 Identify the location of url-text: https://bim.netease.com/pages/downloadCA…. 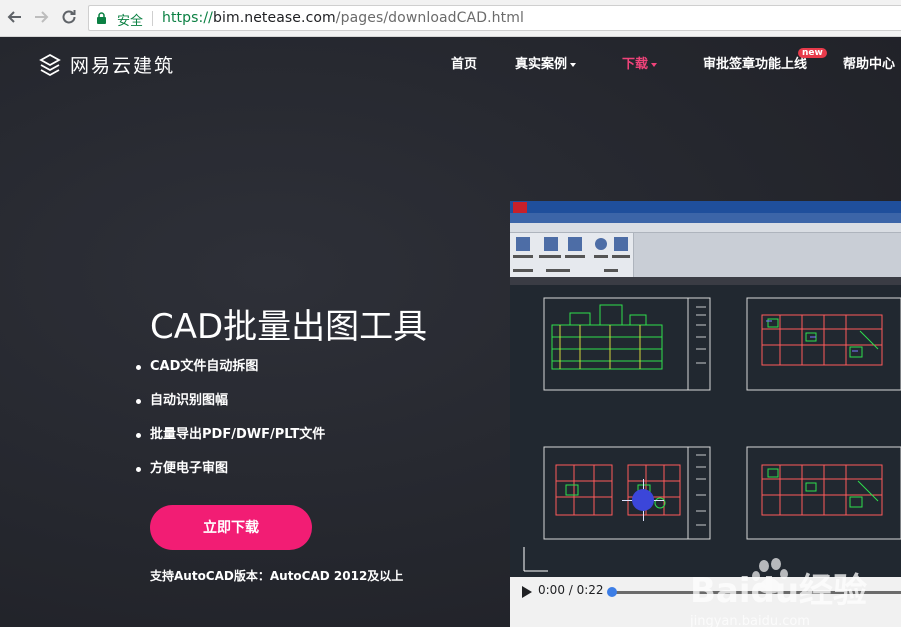
(343, 18).